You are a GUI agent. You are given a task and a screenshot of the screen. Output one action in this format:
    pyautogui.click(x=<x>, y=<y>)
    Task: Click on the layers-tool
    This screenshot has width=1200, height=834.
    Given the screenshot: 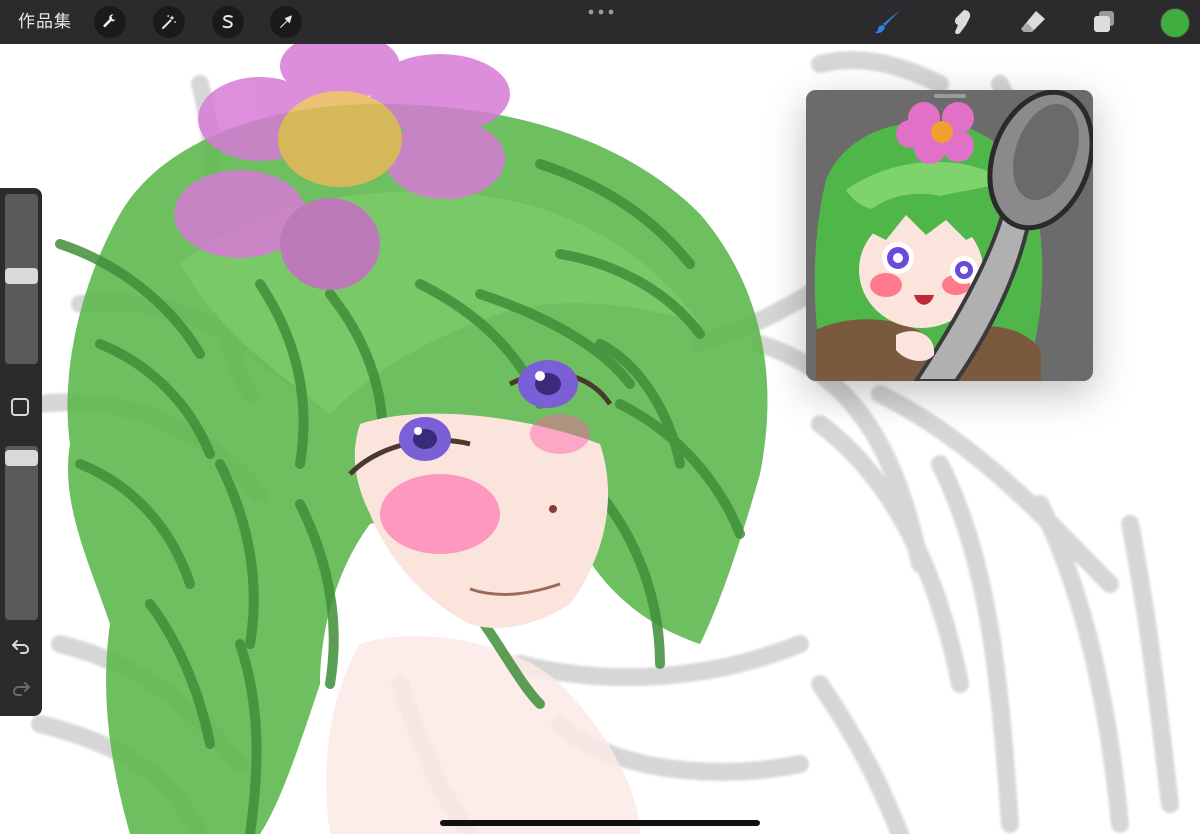 What is the action you would take?
    pyautogui.click(x=1104, y=22)
    